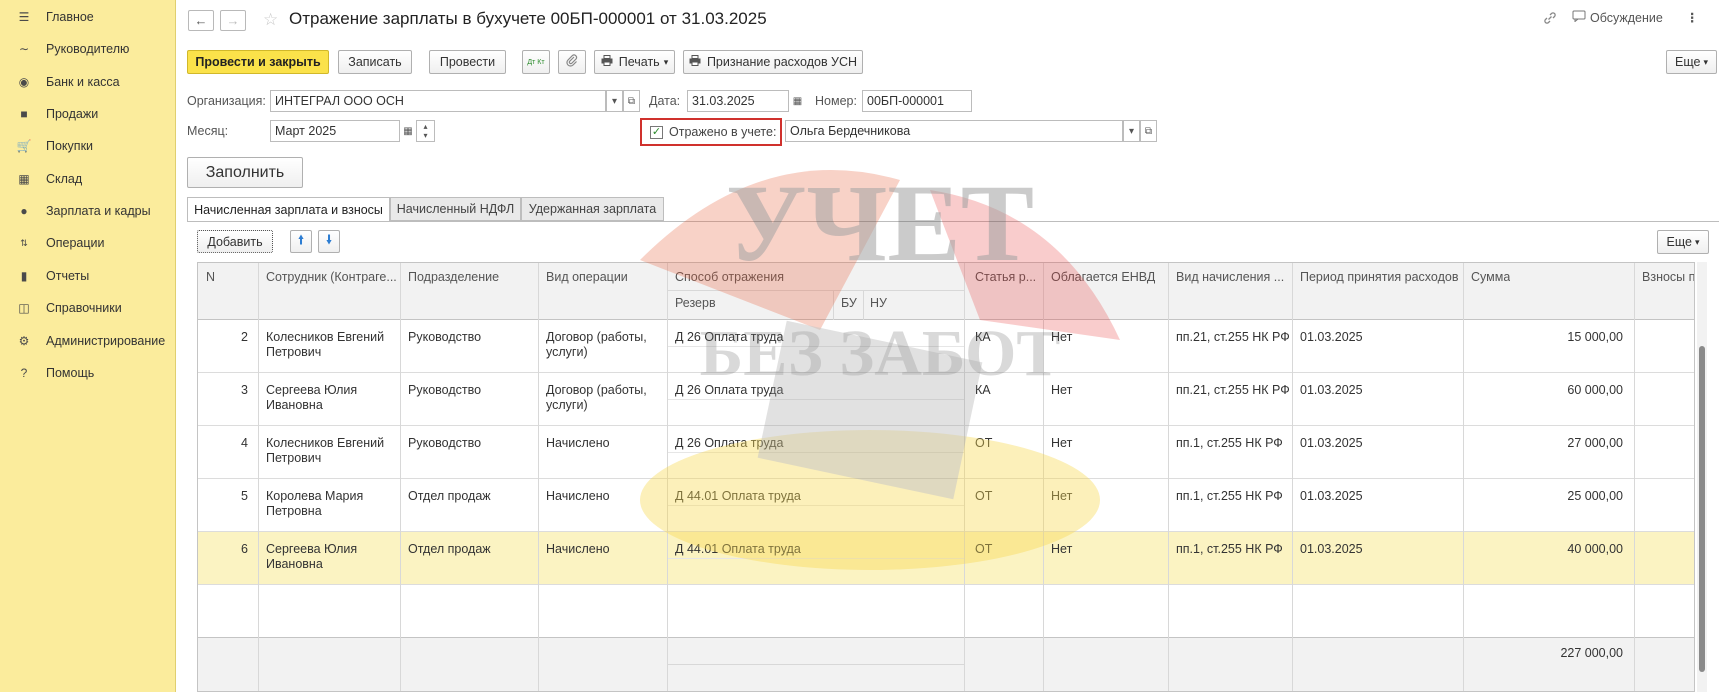 This screenshot has height=692, width=1734. I want to click on sidebar-item-label: Зарплата и кадры, so click(98, 211).